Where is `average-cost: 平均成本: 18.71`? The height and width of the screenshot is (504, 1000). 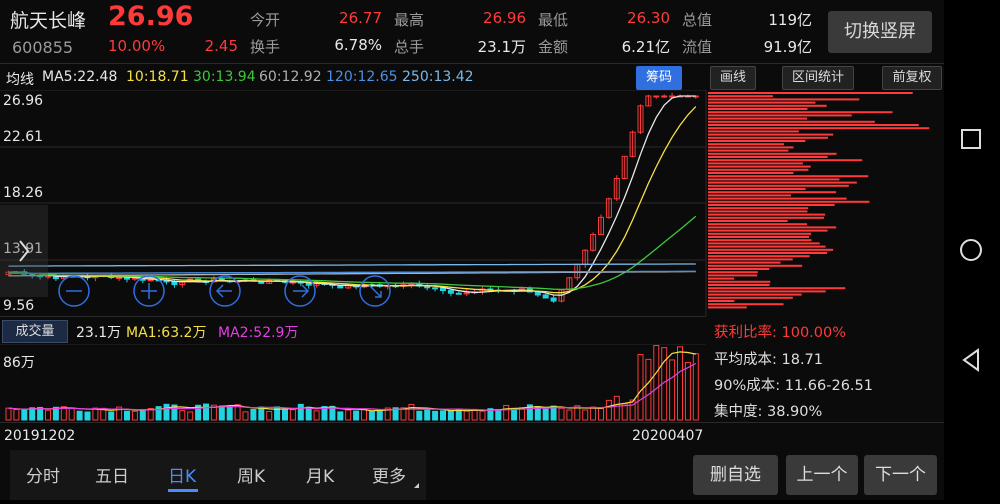 average-cost: 平均成本: 18.71 is located at coordinates (769, 360).